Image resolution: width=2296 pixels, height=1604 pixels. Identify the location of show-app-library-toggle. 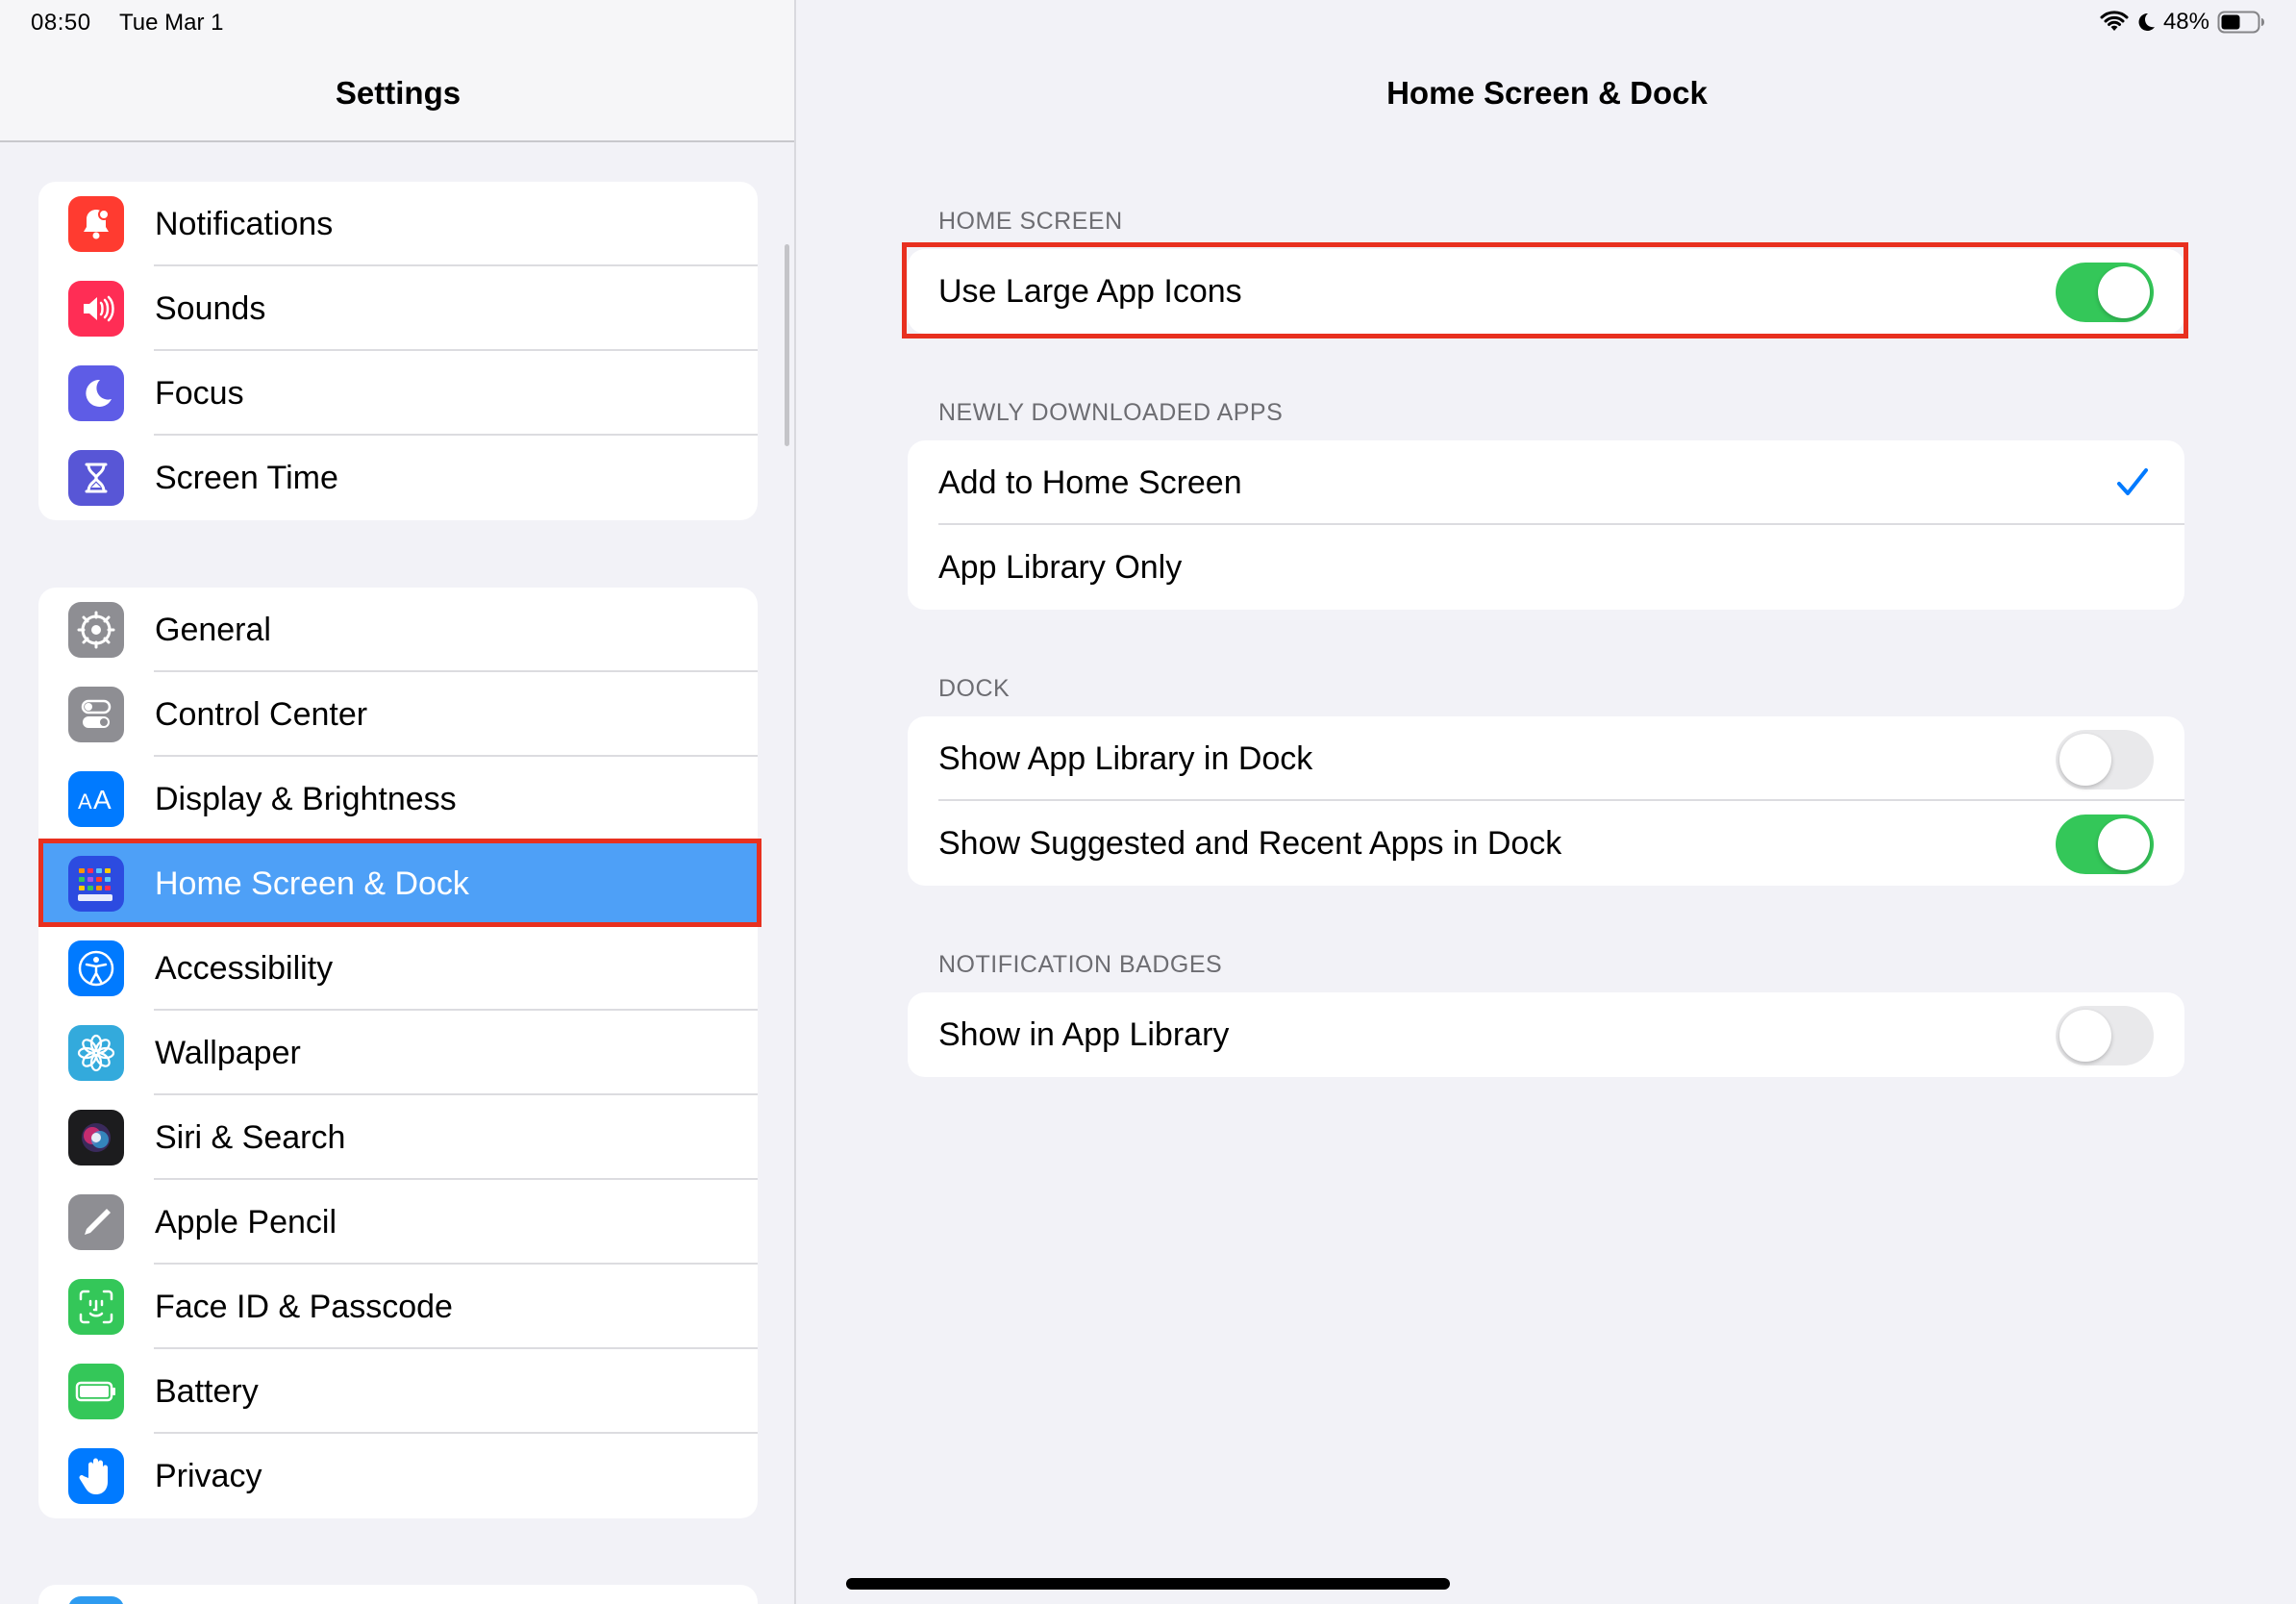
(2105, 759).